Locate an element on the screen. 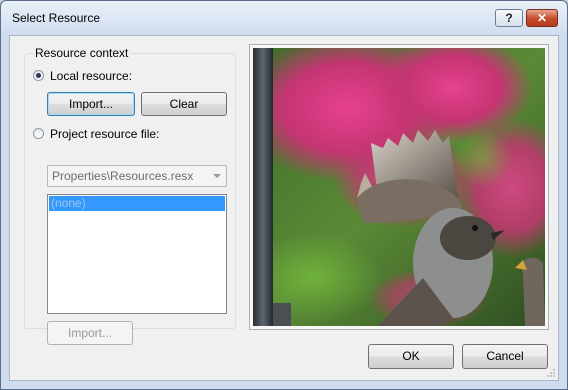 This screenshot has height=390, width=568. group-legend: Resource context is located at coordinates (82, 53).